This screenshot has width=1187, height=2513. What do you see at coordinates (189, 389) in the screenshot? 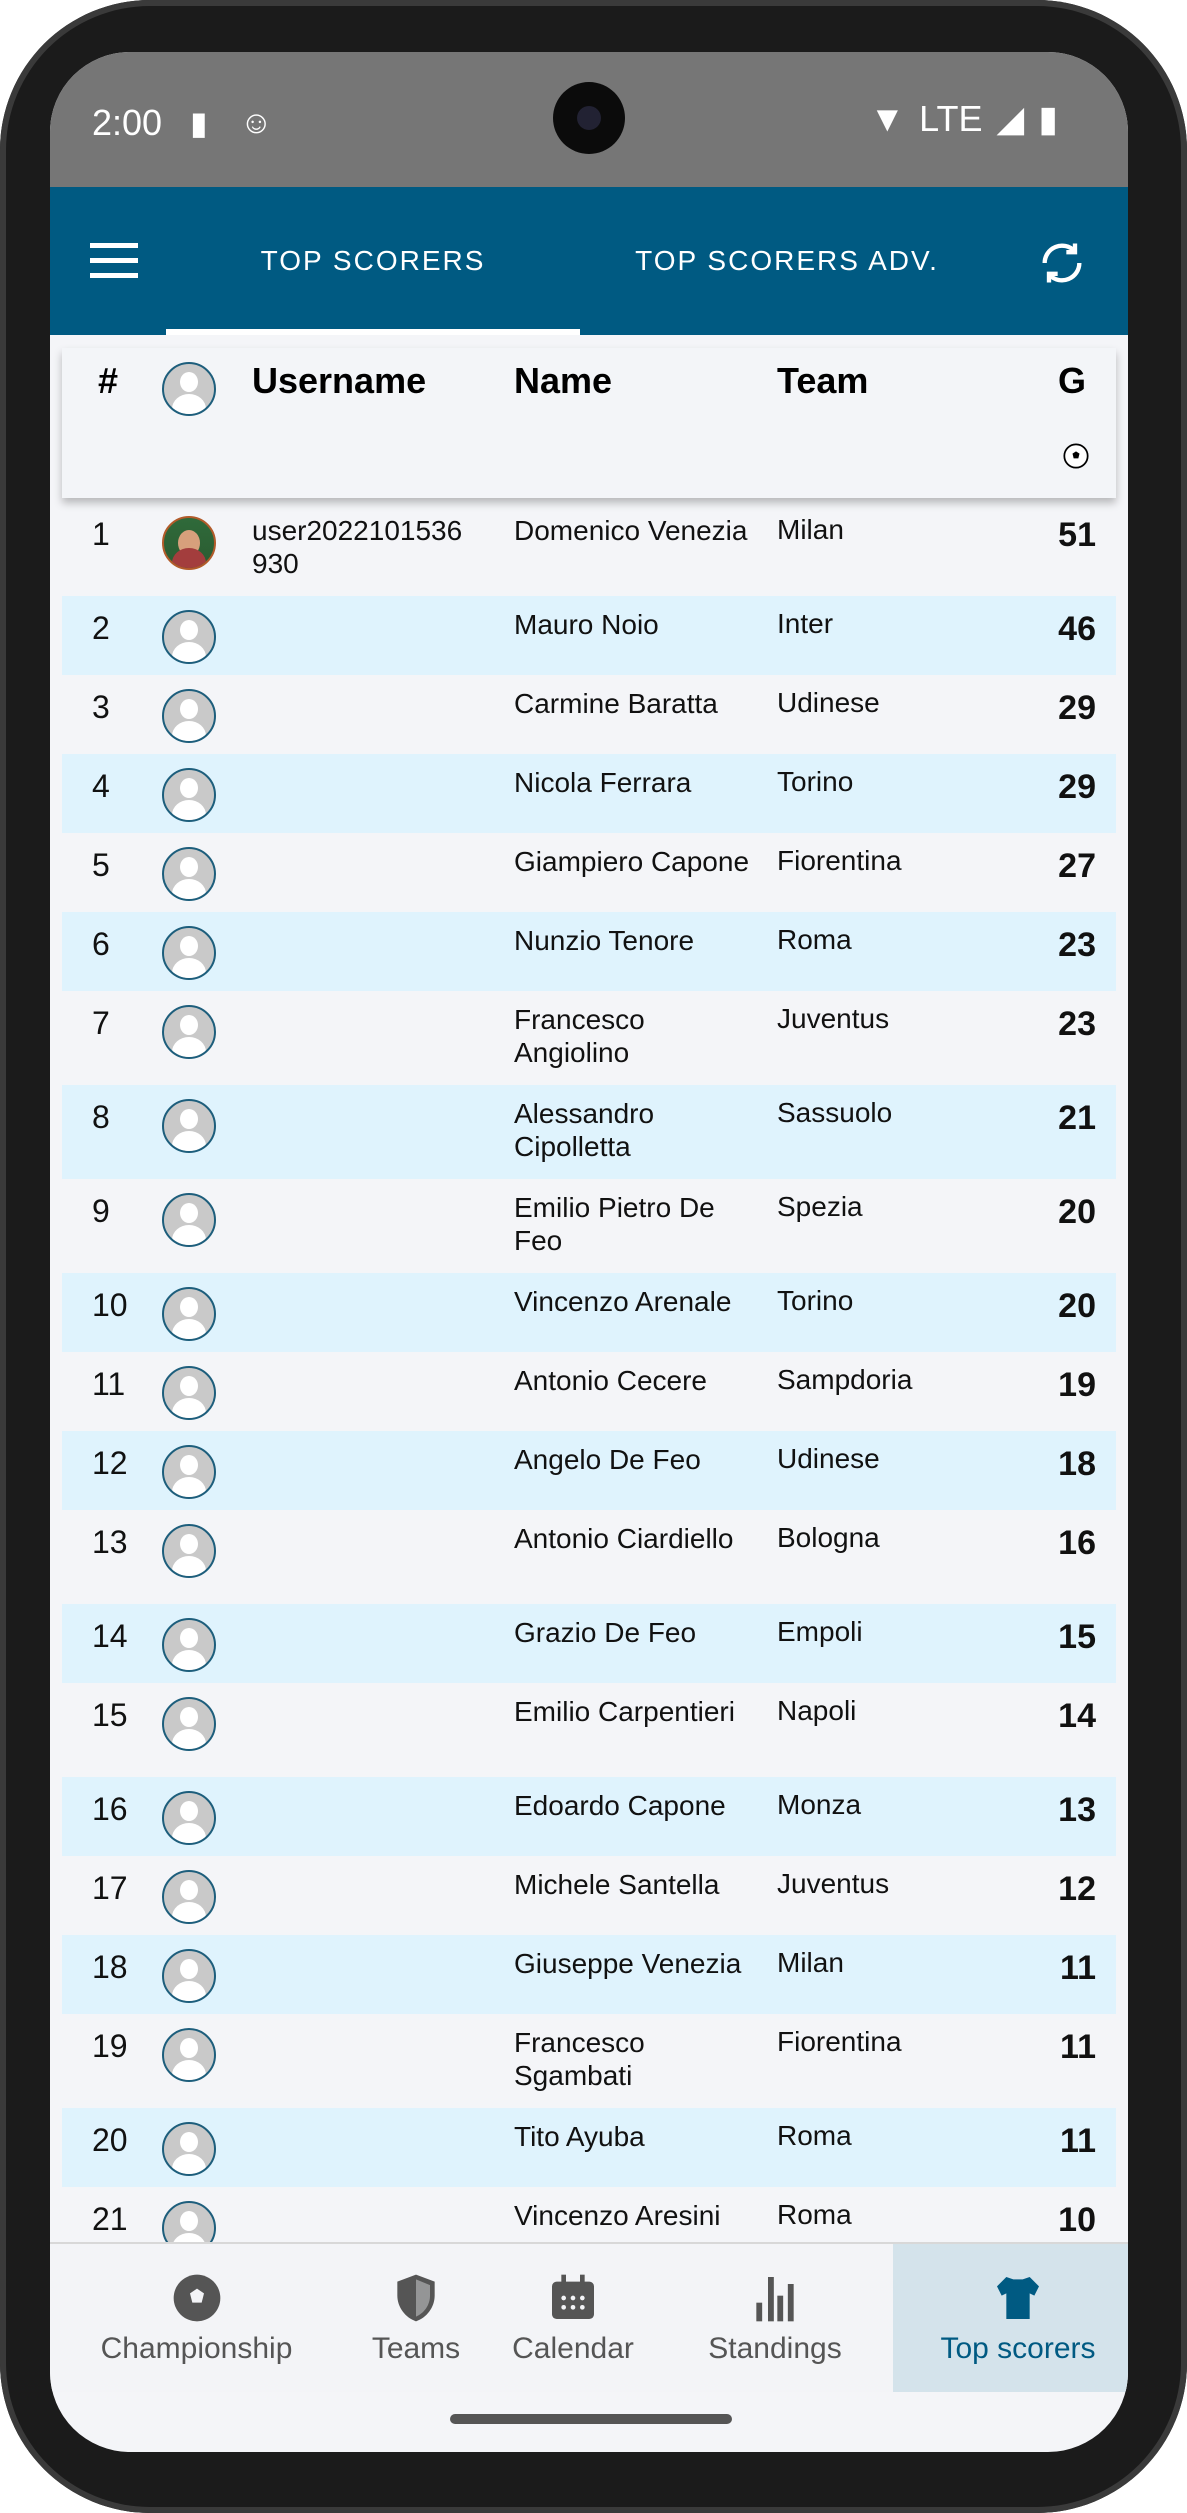
I see `avatar-header-icon` at bounding box center [189, 389].